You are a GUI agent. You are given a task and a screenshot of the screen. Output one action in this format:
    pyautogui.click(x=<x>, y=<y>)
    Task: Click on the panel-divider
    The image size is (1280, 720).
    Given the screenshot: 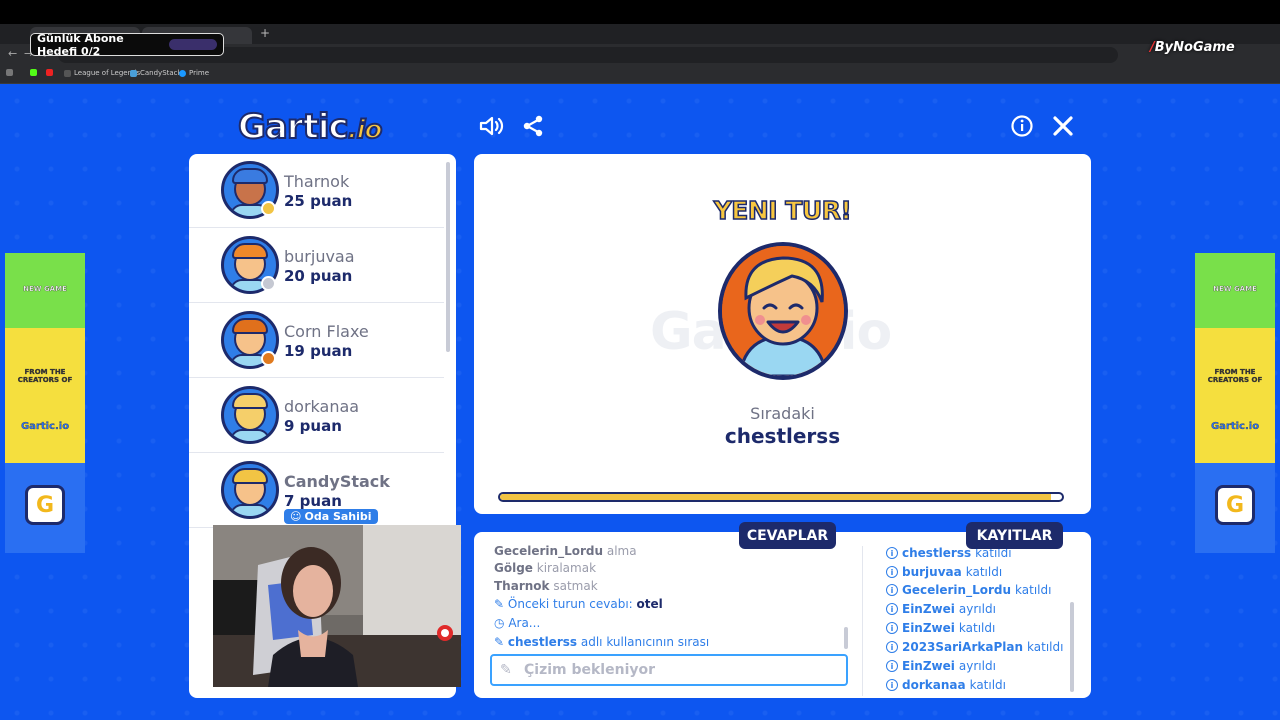 What is the action you would take?
    pyautogui.click(x=862, y=621)
    